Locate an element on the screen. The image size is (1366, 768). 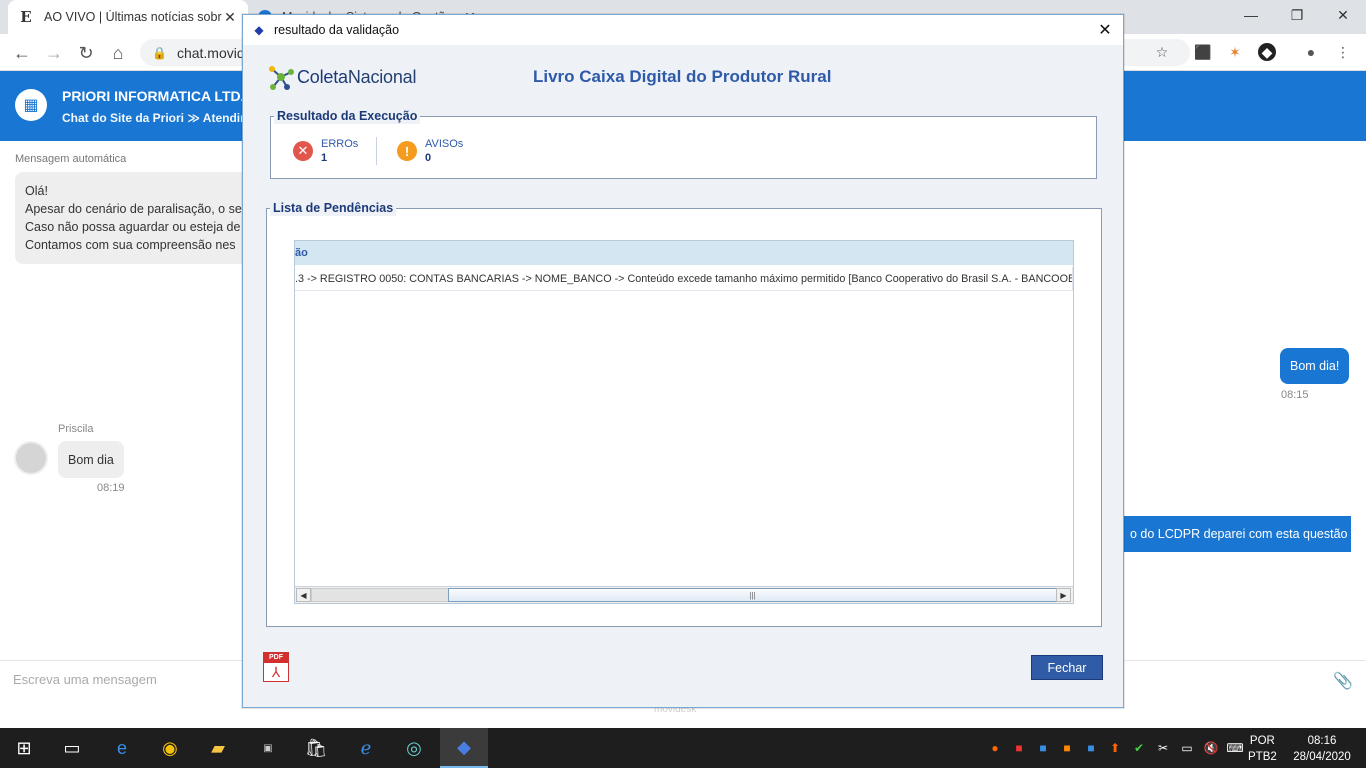
network-icon: ▭ is located at coordinates (1187, 748).